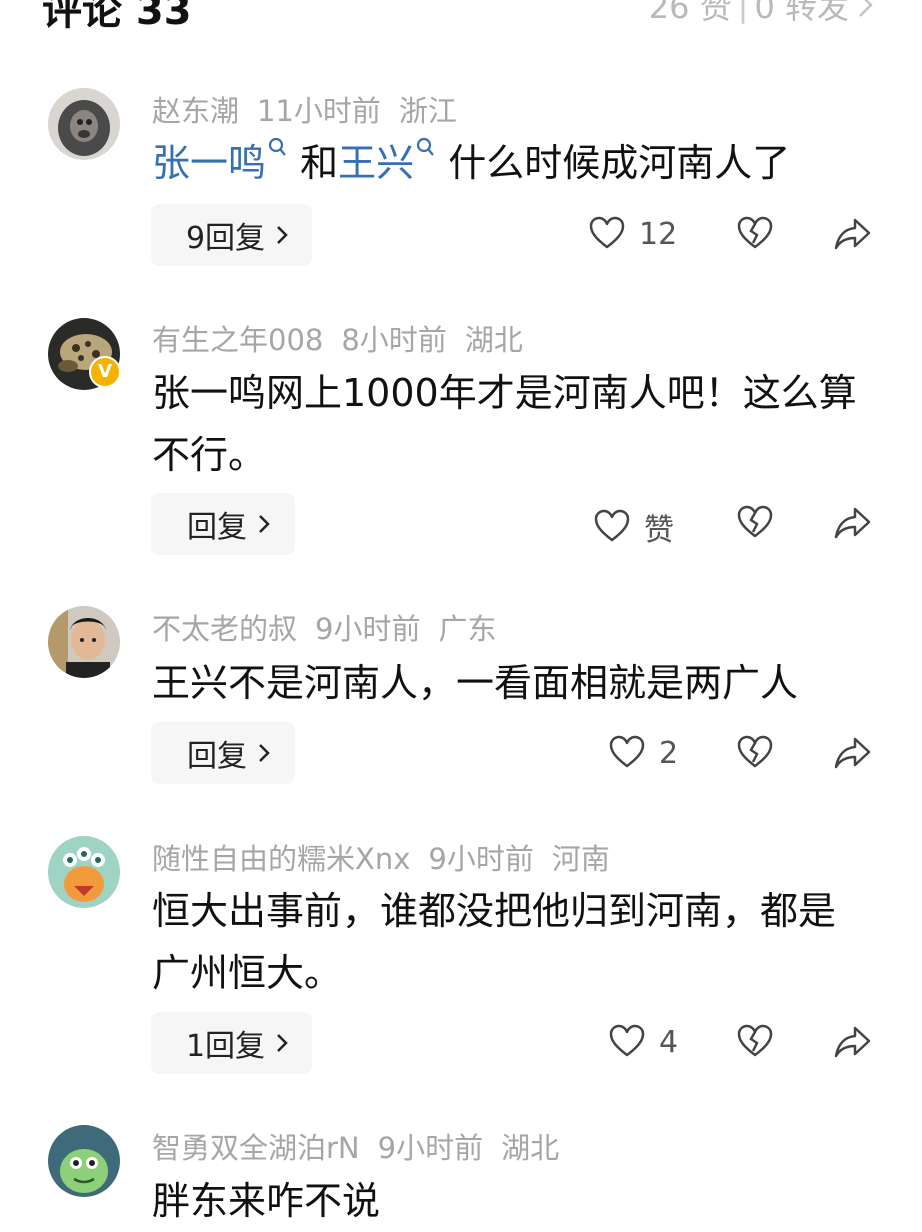  Describe the element at coordinates (117, 17) in the screenshot. I see `comments-title: 评论 33` at that location.